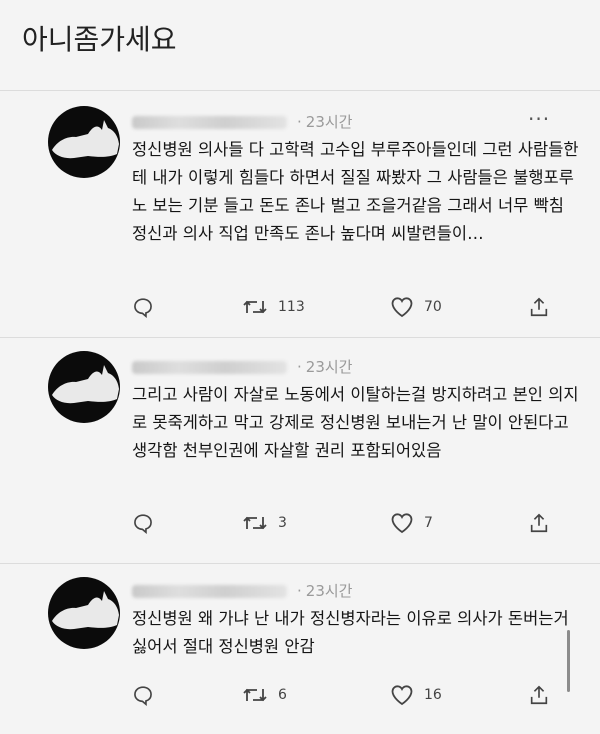 The image size is (600, 734). What do you see at coordinates (99, 39) in the screenshot?
I see `page-title: 아니좀가세요` at bounding box center [99, 39].